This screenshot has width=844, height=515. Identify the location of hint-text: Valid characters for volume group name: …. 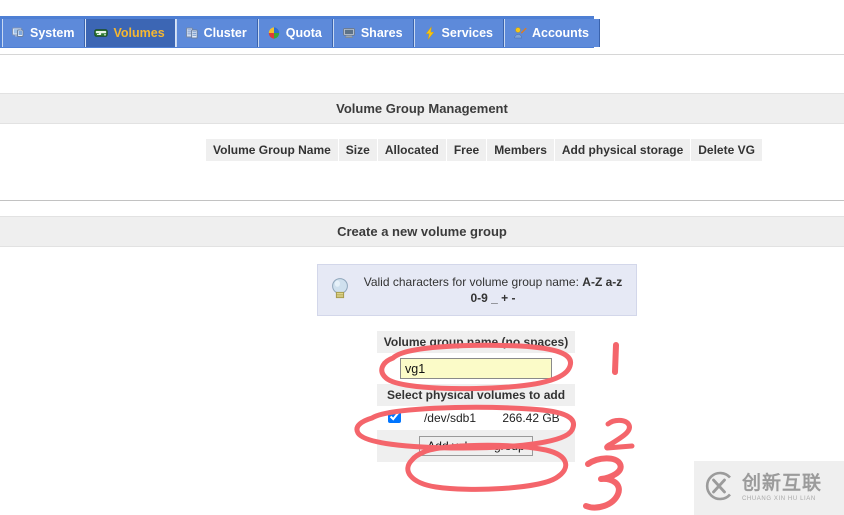
(493, 290).